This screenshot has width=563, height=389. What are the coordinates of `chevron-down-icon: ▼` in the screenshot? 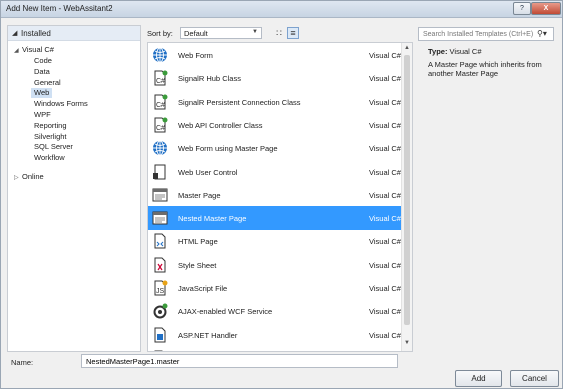 It's located at (255, 32).